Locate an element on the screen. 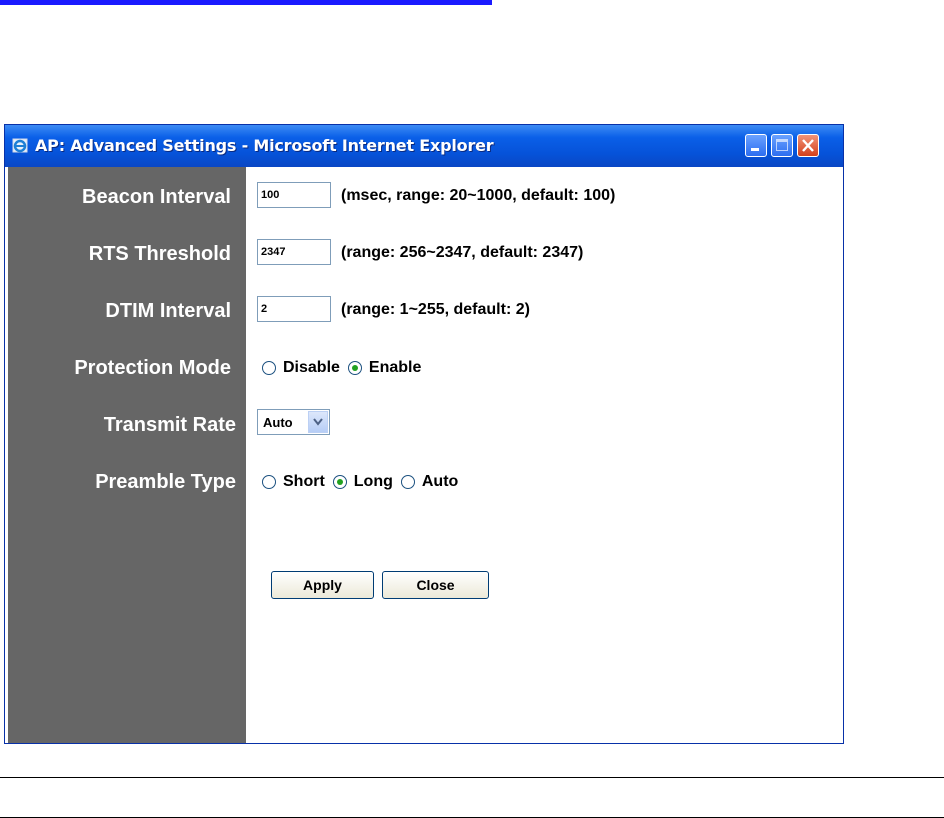 The image size is (944, 818). chevron-down-icon is located at coordinates (318, 422).